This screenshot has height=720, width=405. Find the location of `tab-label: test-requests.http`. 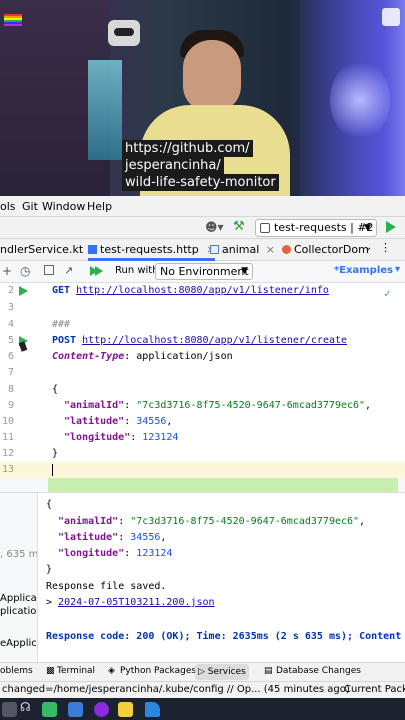

tab-label: test-requests.http is located at coordinates (149, 249).